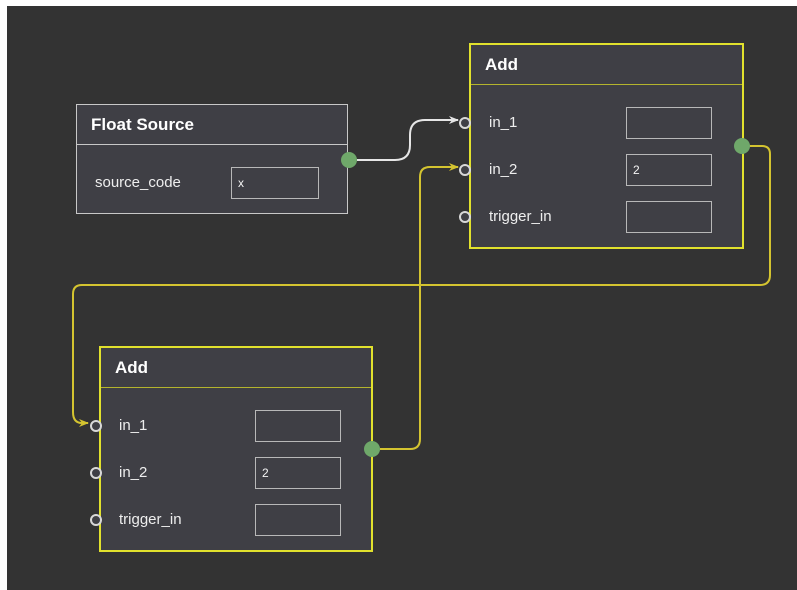 The image size is (797, 590). Describe the element at coordinates (212, 159) in the screenshot. I see `float-source-node: Float Source source_code x` at that location.